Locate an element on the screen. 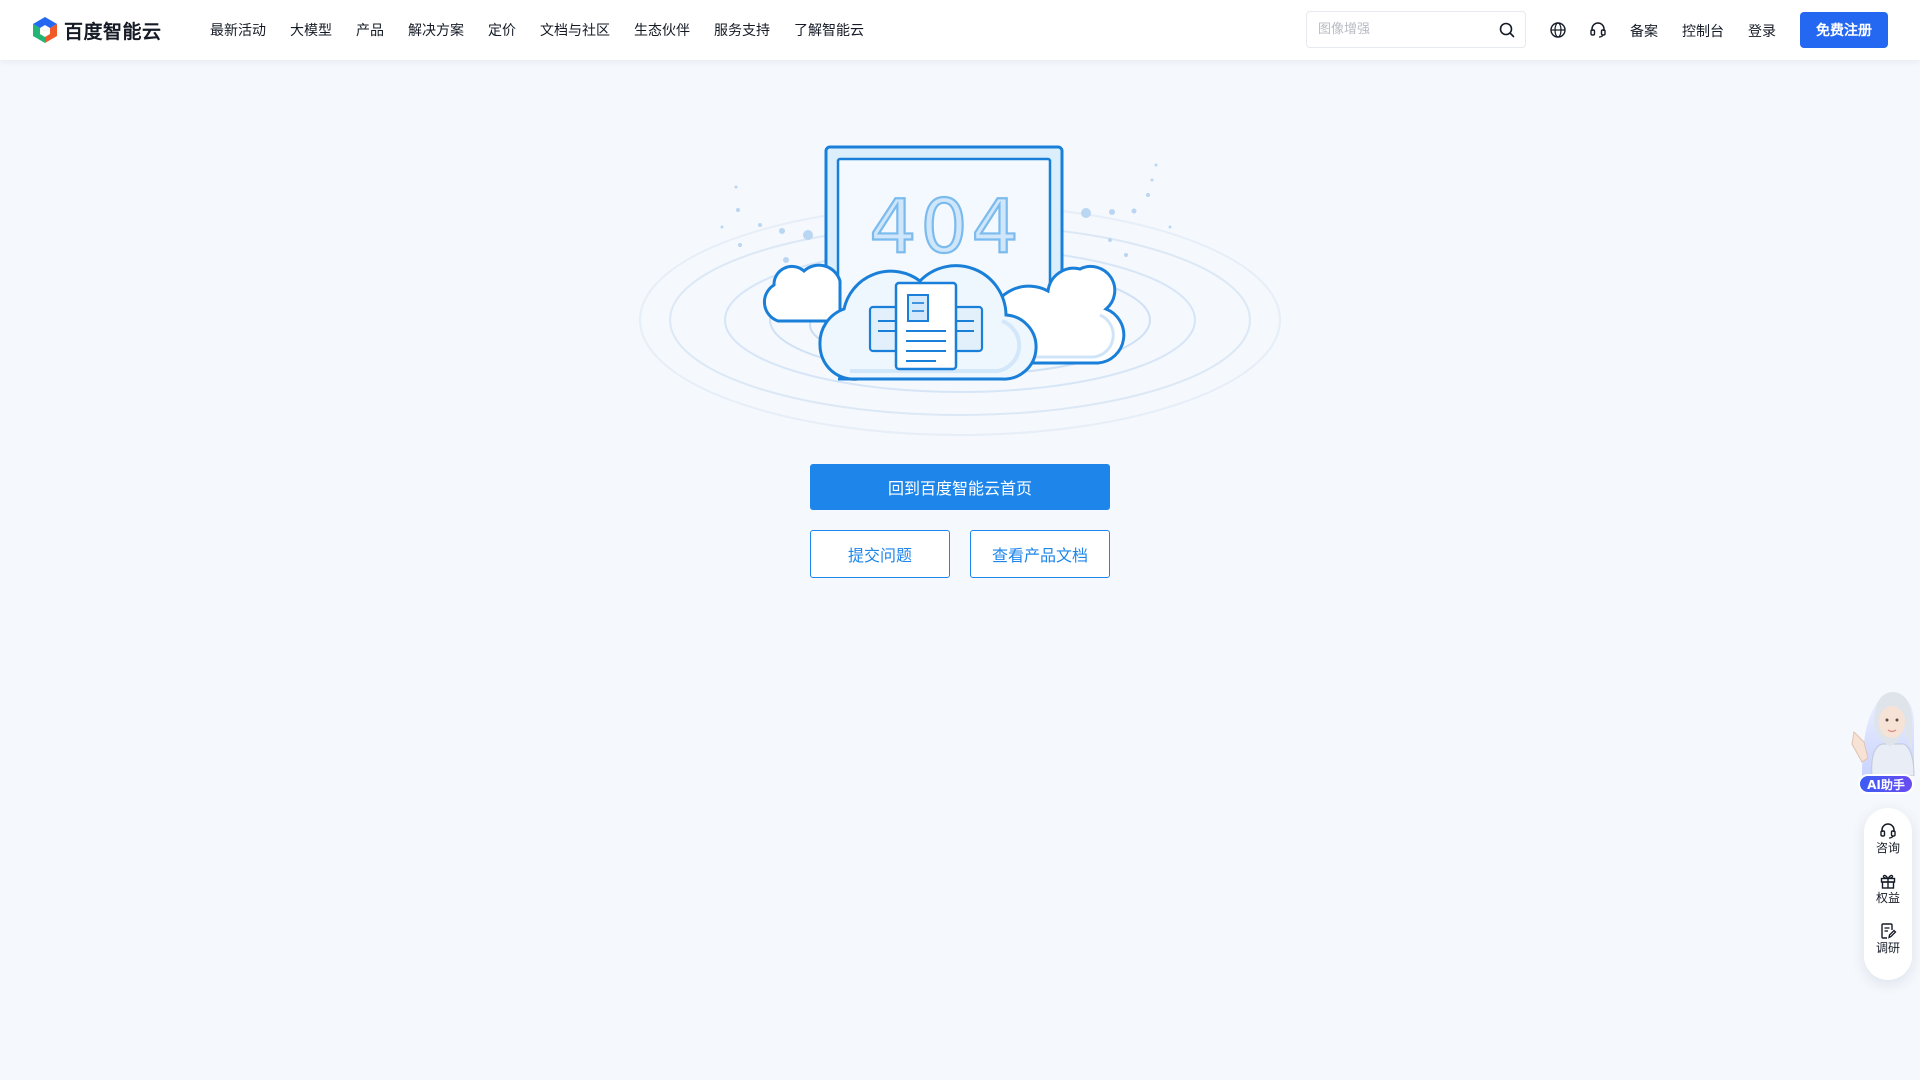 Image resolution: width=1920 pixels, height=1080 pixels. search-icon is located at coordinates (1507, 30).